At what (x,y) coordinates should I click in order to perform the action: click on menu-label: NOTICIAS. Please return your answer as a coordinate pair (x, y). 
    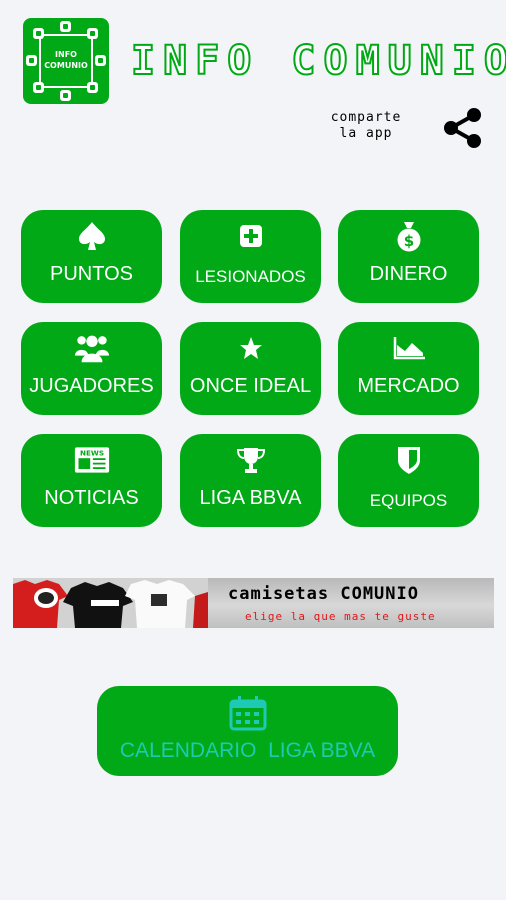
    Looking at the image, I should click on (91, 498).